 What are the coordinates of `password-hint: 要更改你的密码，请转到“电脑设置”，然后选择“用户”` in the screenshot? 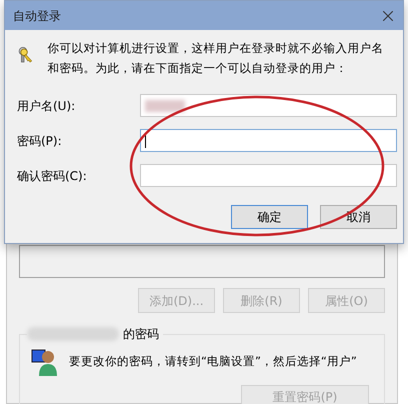 It's located at (213, 361).